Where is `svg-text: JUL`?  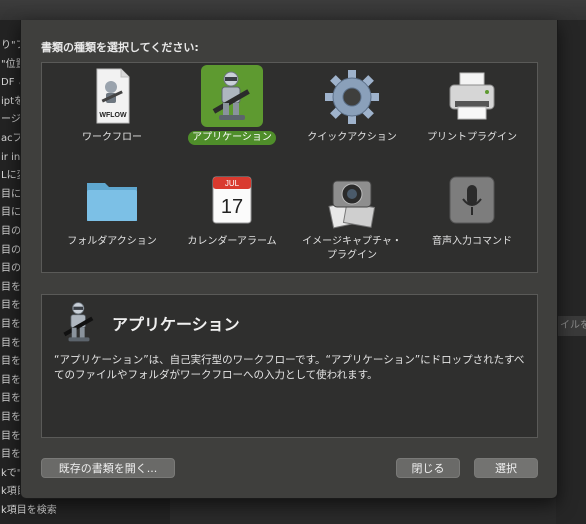 svg-text: JUL is located at coordinates (232, 183).